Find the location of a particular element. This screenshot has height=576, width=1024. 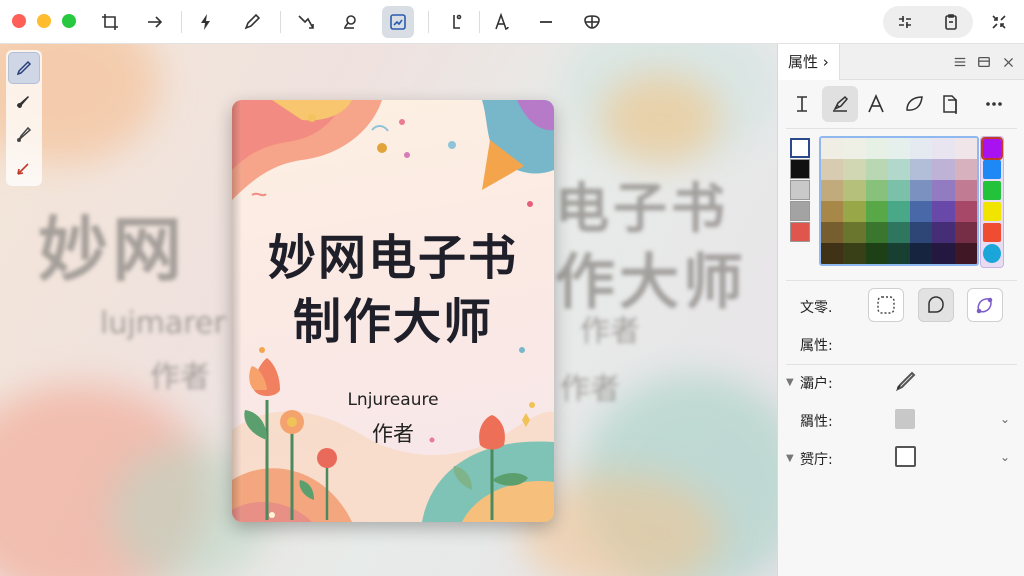

close-panel-icon is located at coordinates (1008, 62).